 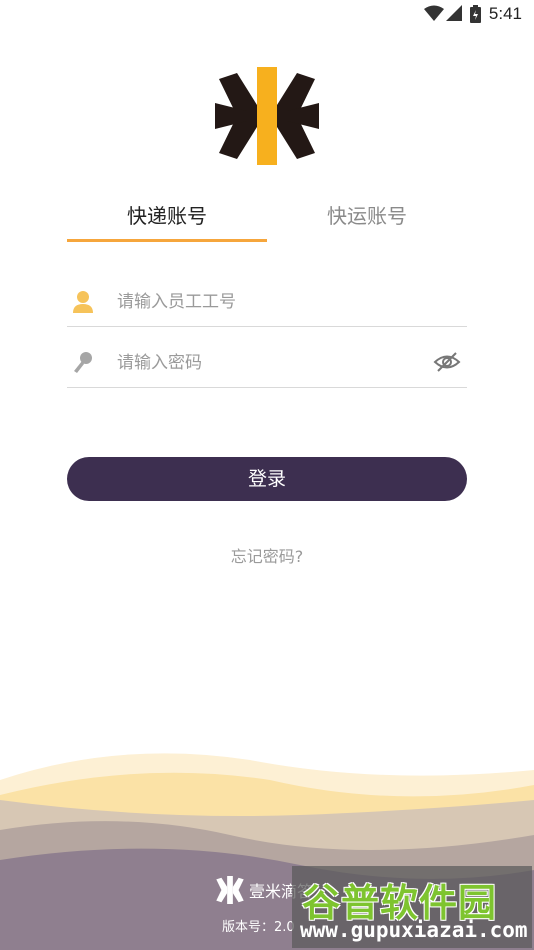 What do you see at coordinates (475, 14) in the screenshot?
I see `battery-icon` at bounding box center [475, 14].